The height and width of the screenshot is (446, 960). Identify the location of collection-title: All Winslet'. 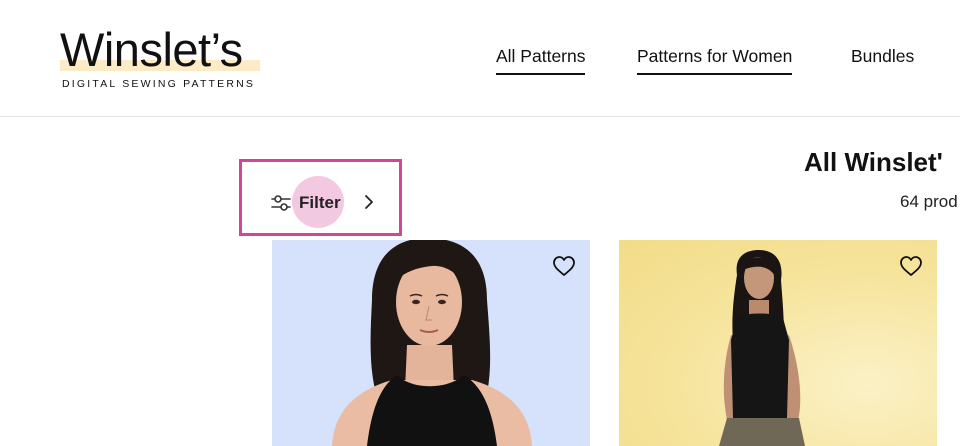
(873, 162).